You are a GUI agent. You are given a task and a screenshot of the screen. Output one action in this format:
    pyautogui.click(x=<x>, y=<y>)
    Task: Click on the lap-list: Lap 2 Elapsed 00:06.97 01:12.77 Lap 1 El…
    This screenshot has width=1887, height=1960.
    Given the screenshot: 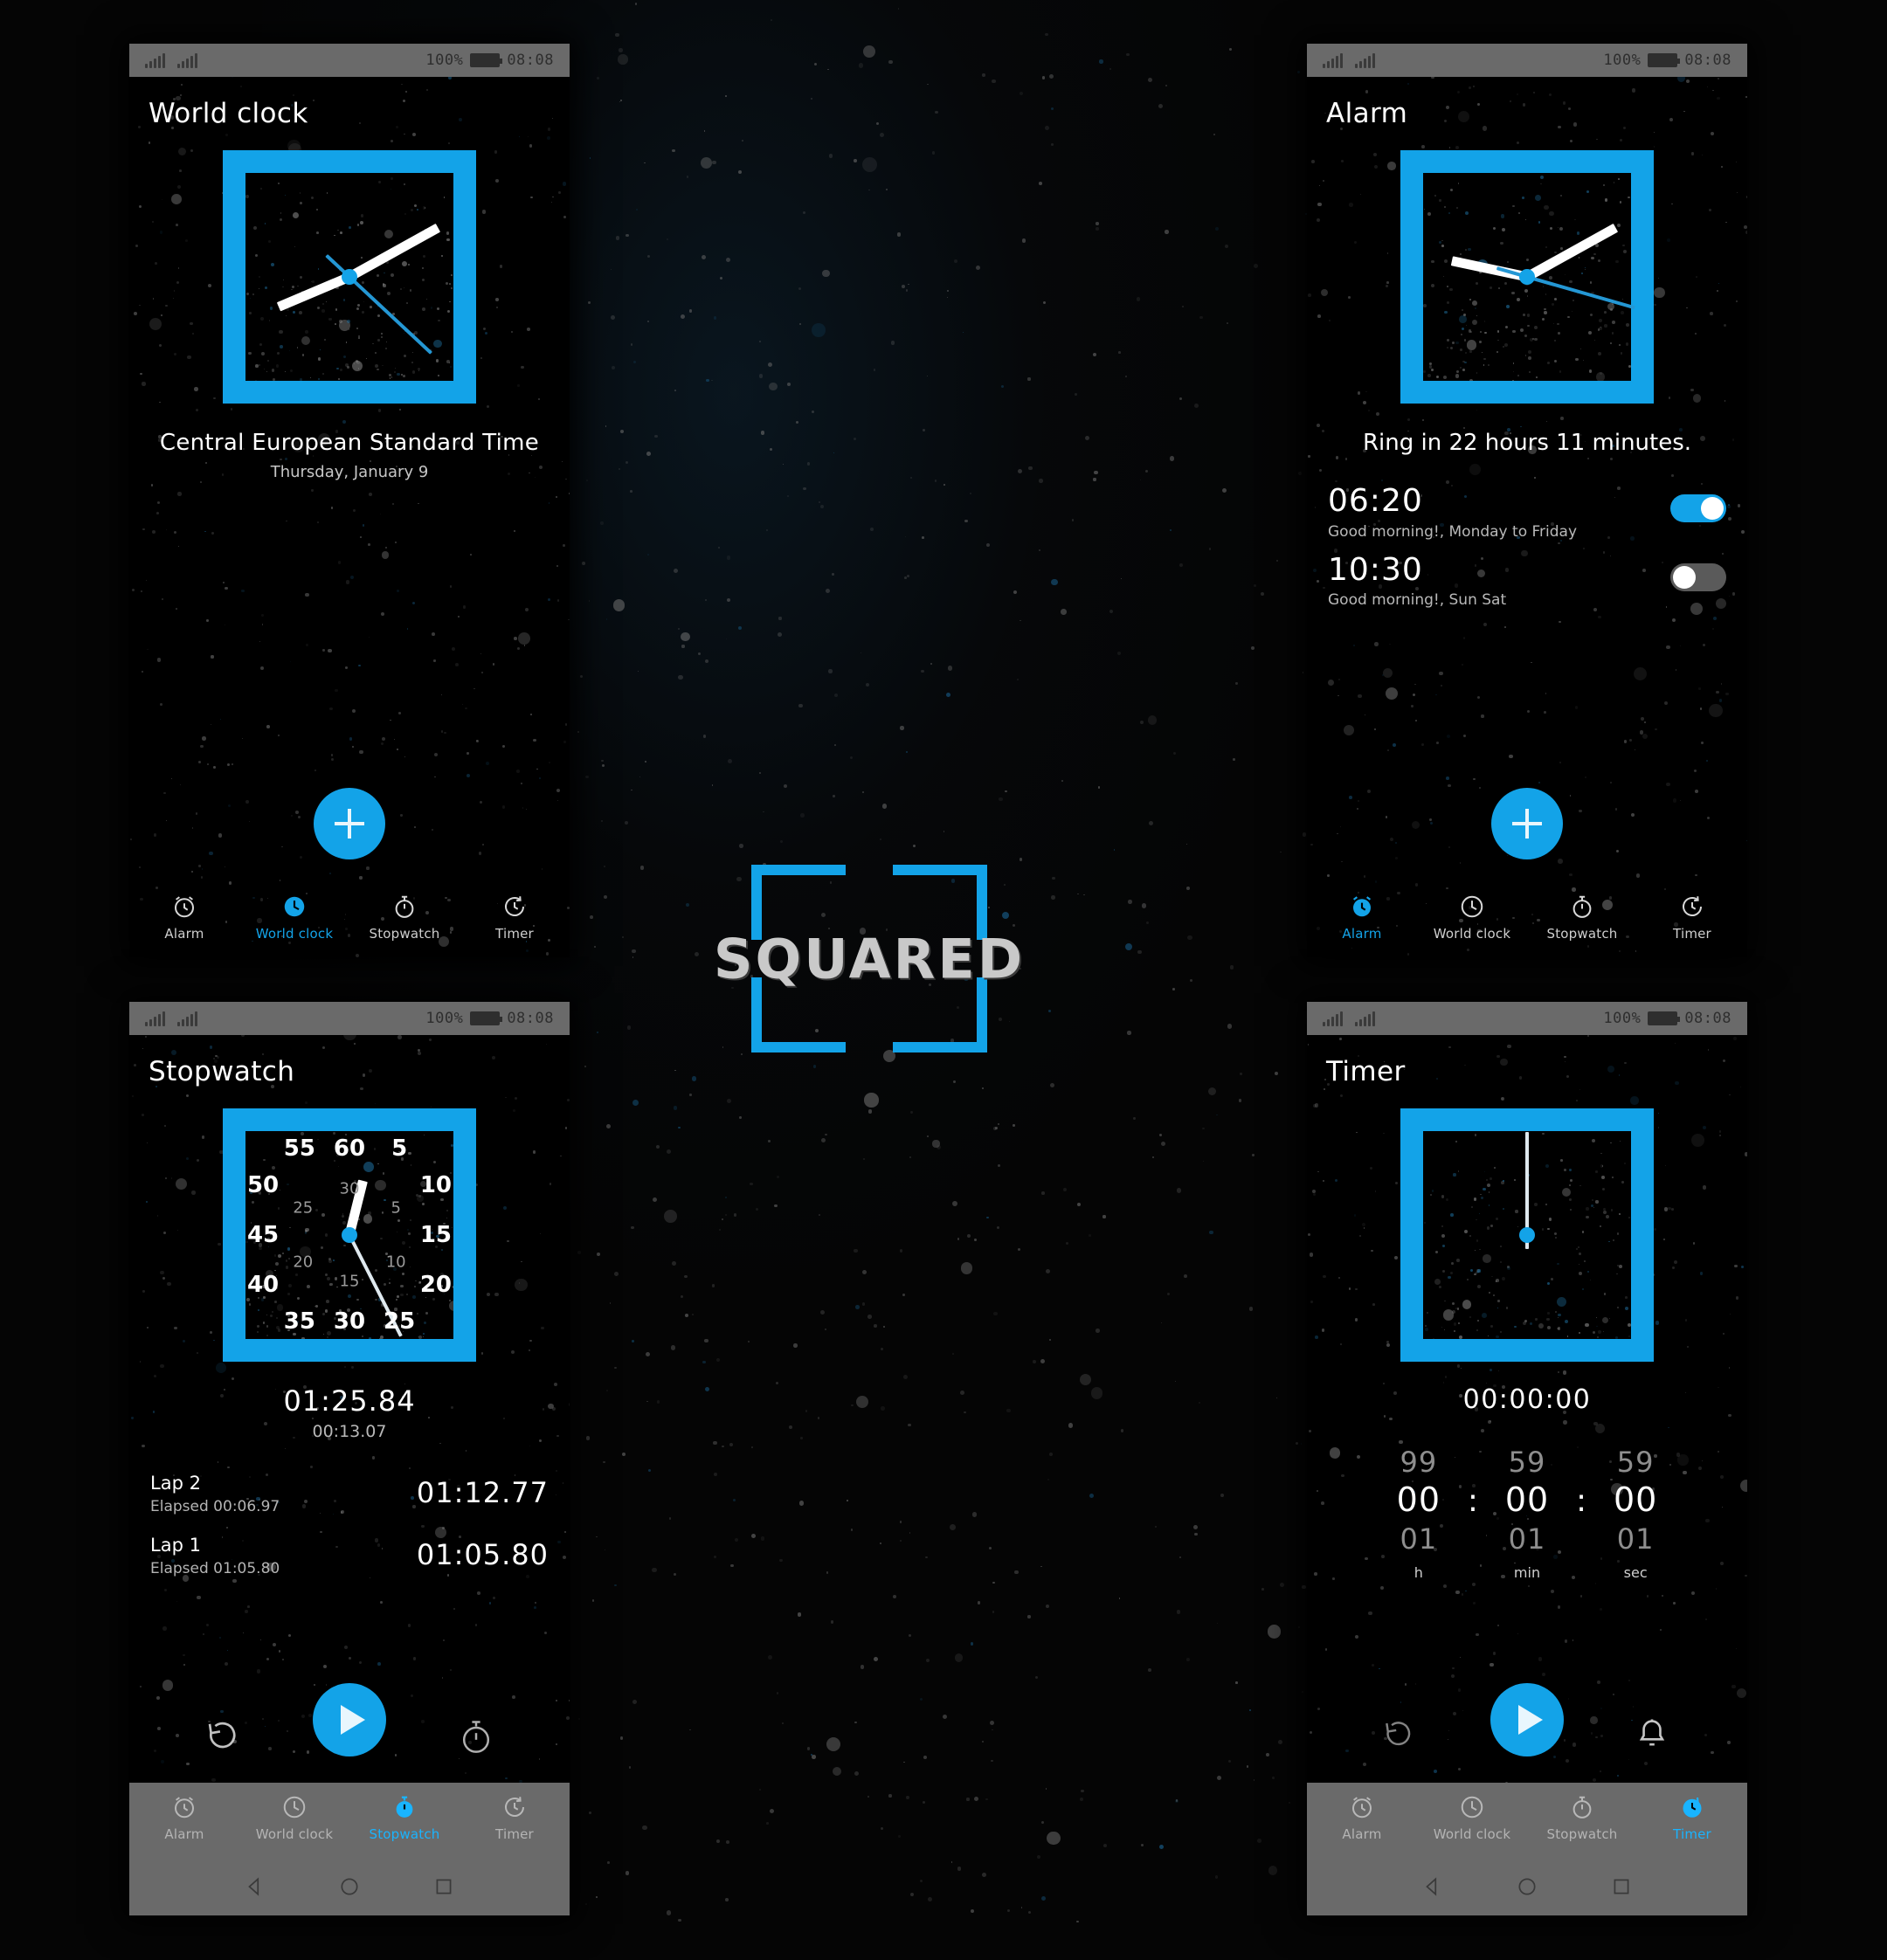 What is the action you would take?
    pyautogui.click(x=349, y=1526)
    